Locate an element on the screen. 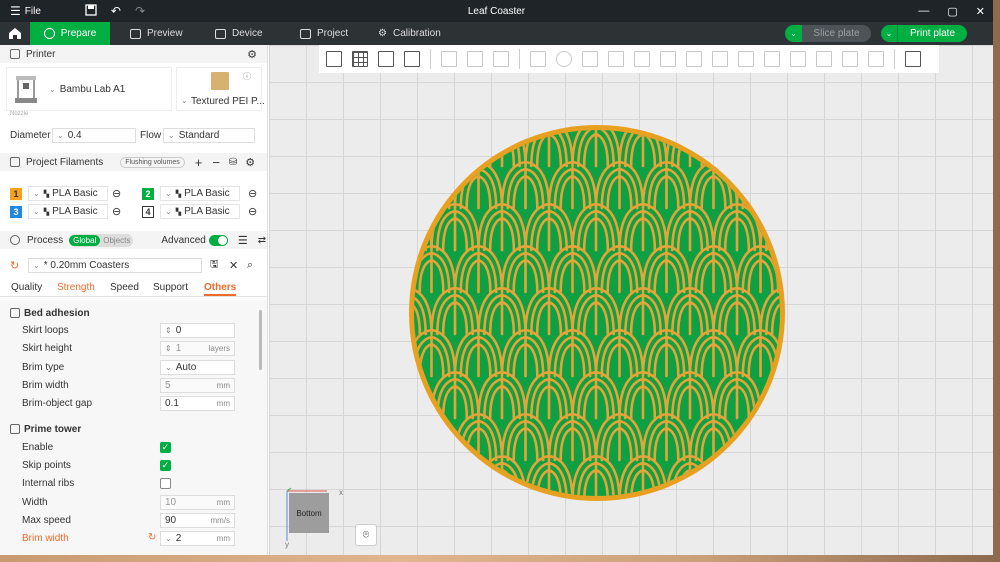 The width and height of the screenshot is (1000, 562). home-button is located at coordinates (15, 33).